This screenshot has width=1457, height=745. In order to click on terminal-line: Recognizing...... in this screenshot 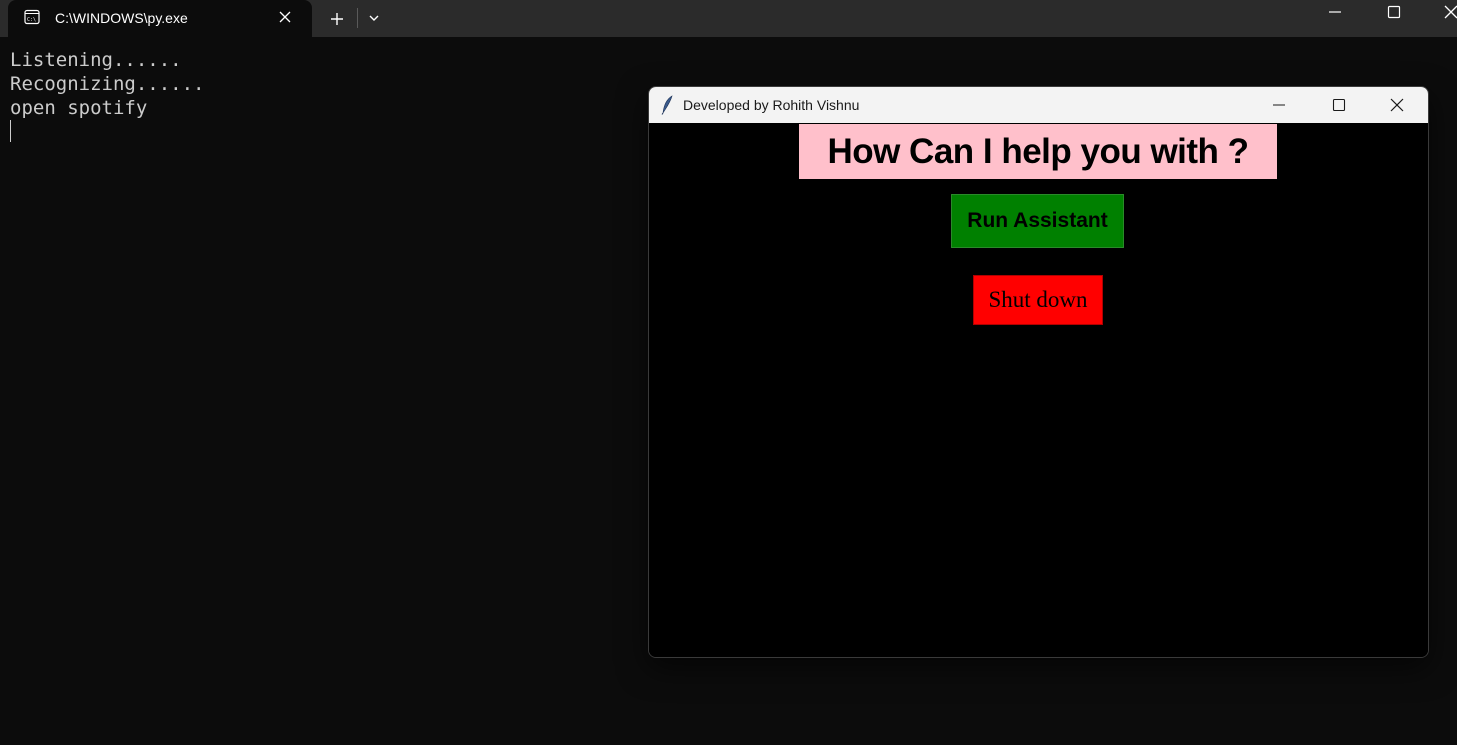, I will do `click(107, 84)`.